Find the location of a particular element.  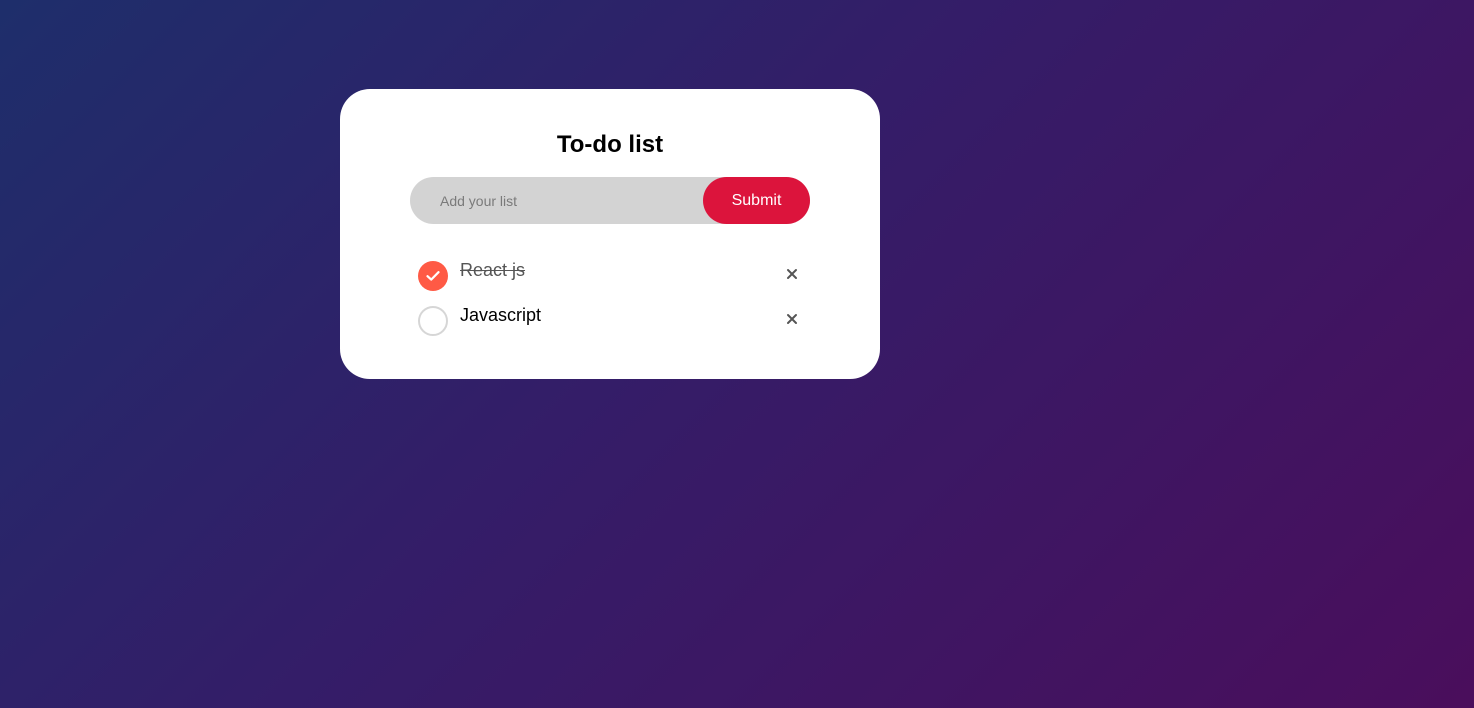

todo-input is located at coordinates (565, 200).